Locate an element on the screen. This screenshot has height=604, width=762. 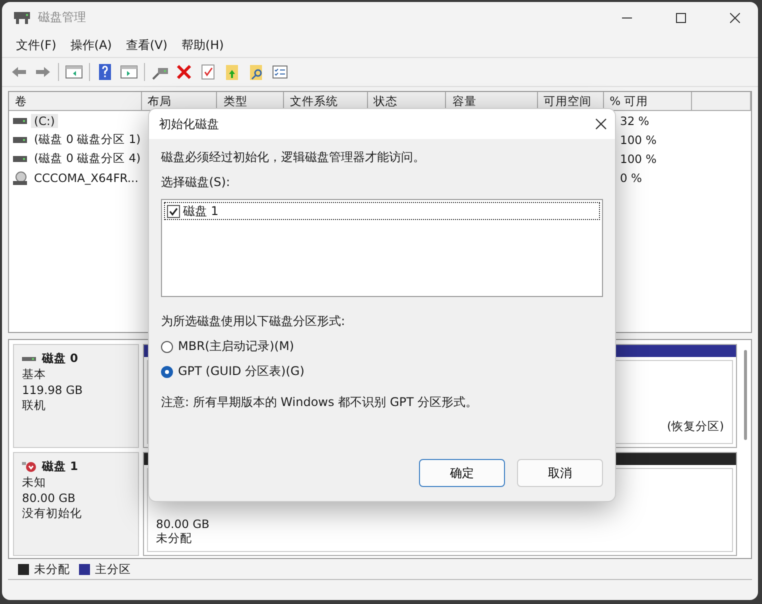
menu-item: 查看(V) is located at coordinates (147, 45).